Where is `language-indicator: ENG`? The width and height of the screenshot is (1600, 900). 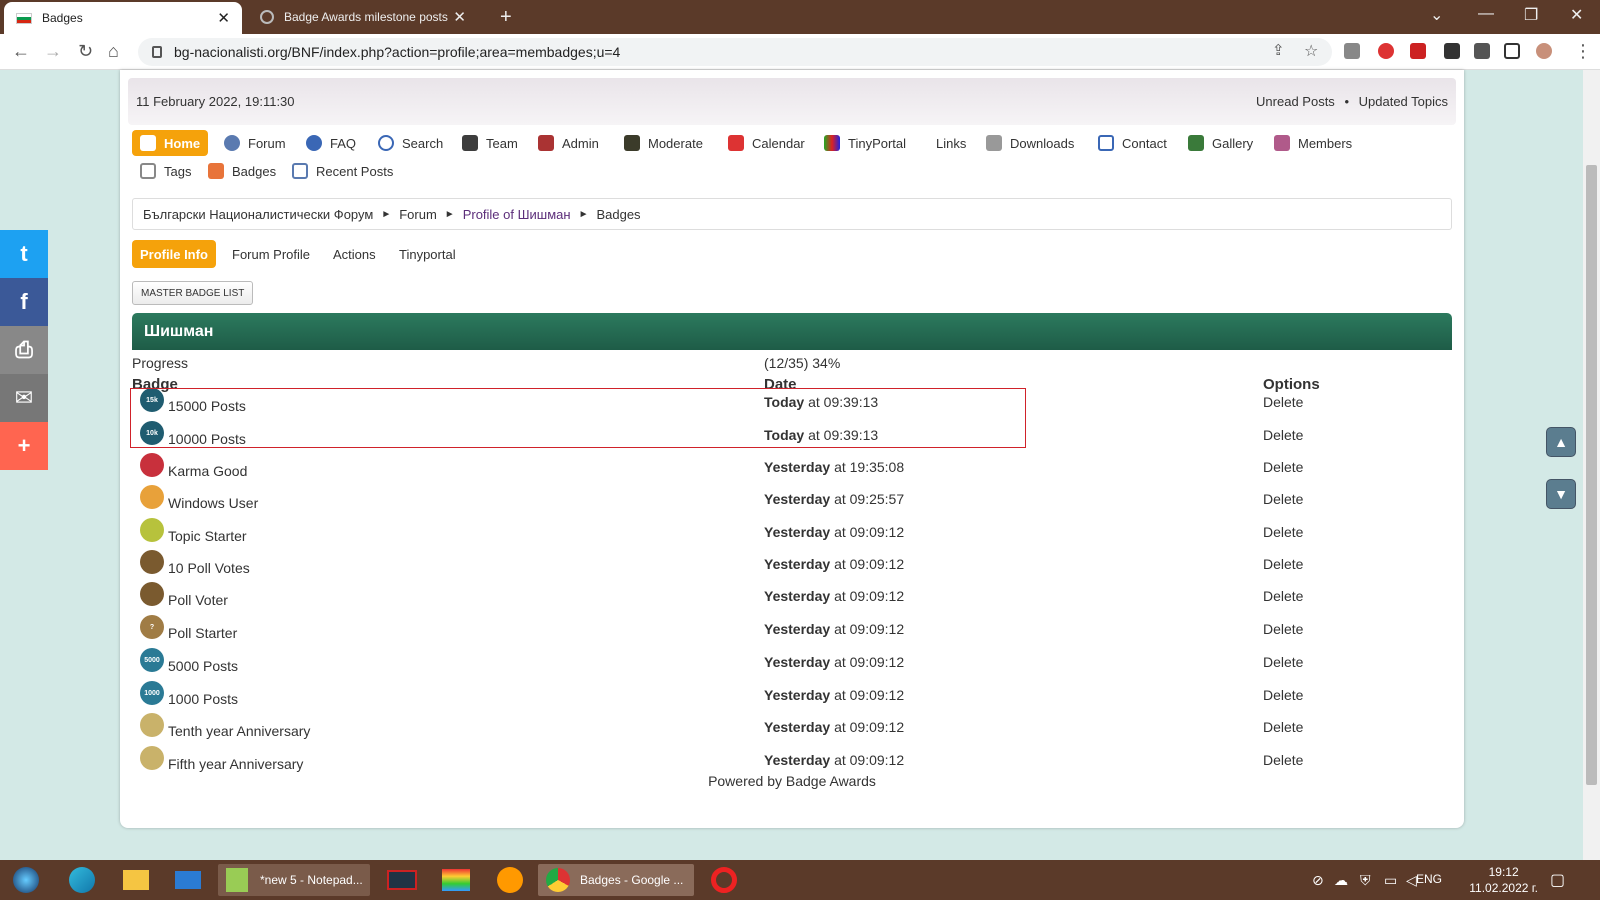 language-indicator: ENG is located at coordinates (1429, 879).